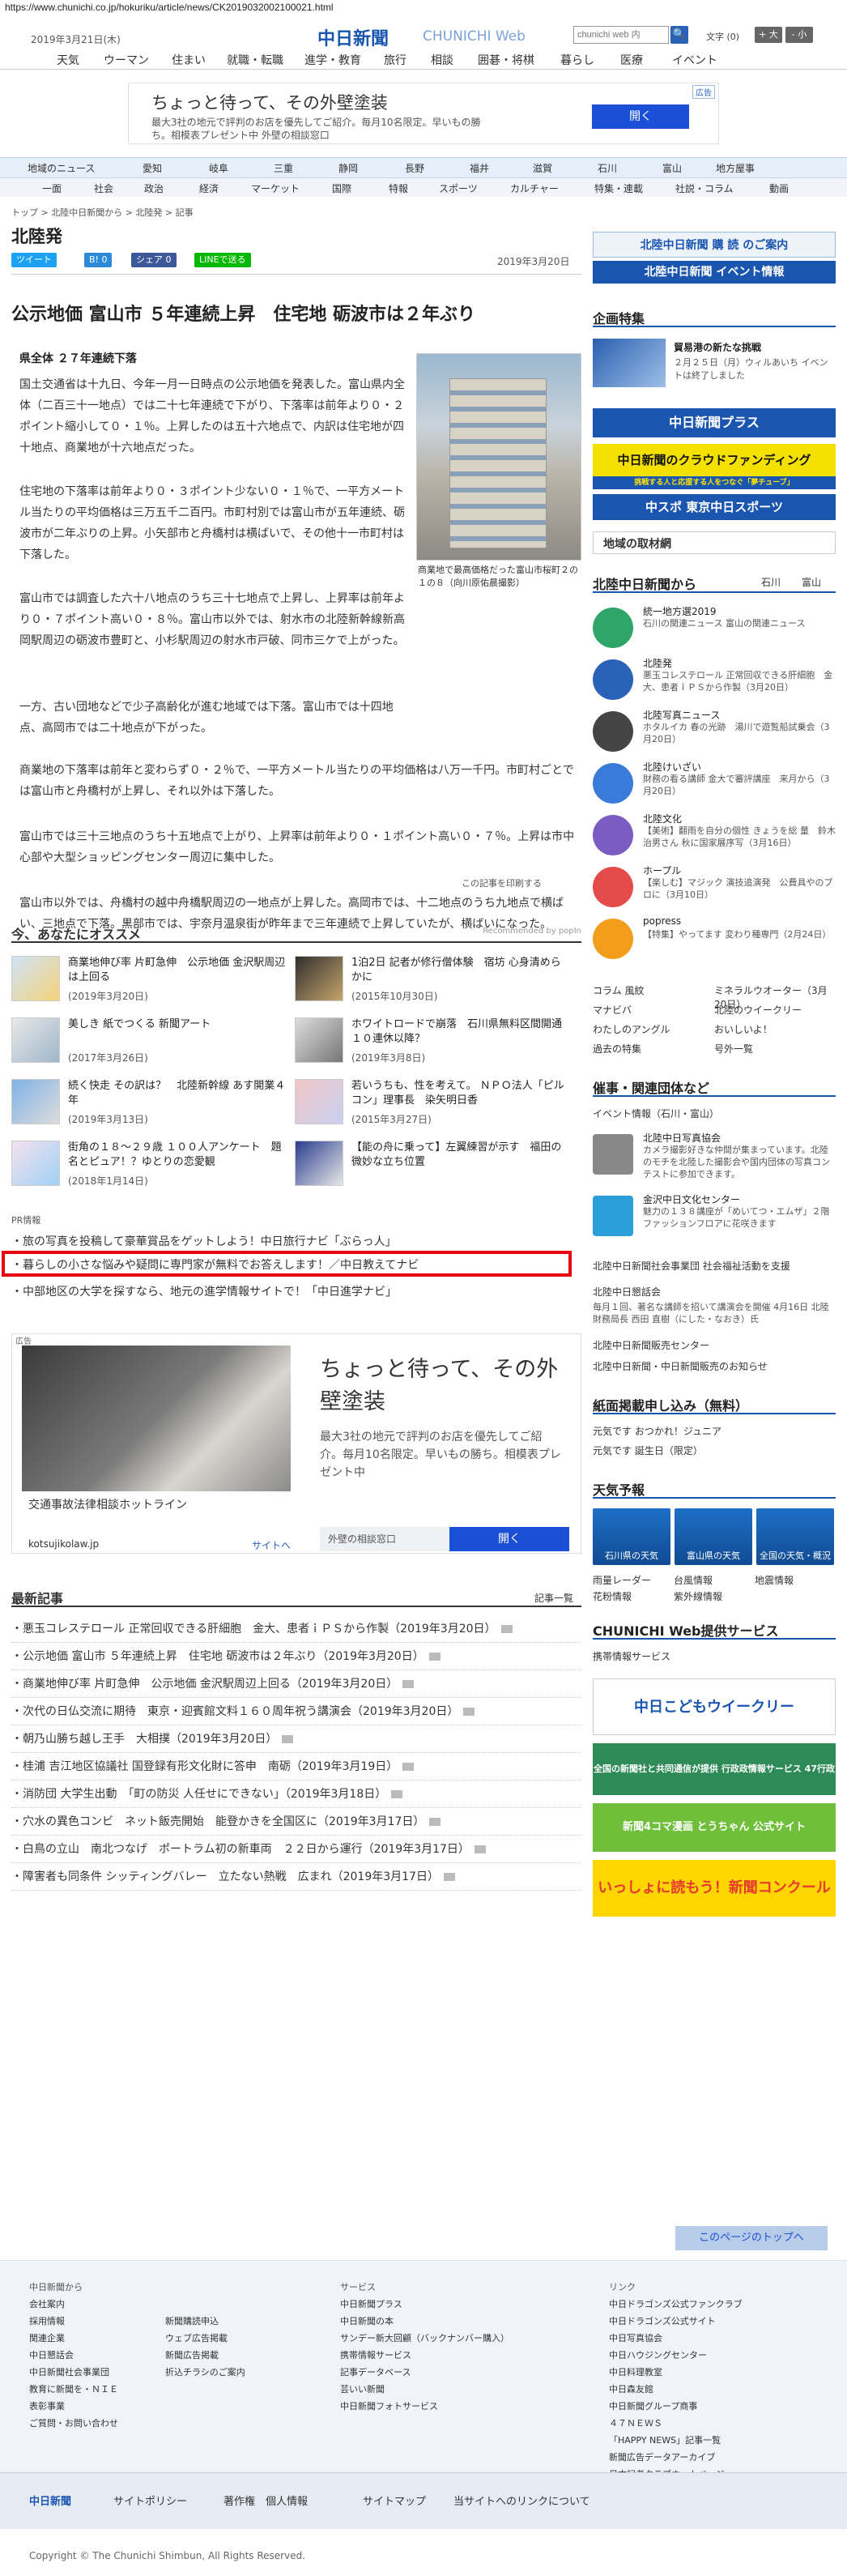 This screenshot has height=2576, width=847. Describe the element at coordinates (424, 2304) in the screenshot. I see `footer-col-item: 中日新聞プラス` at that location.